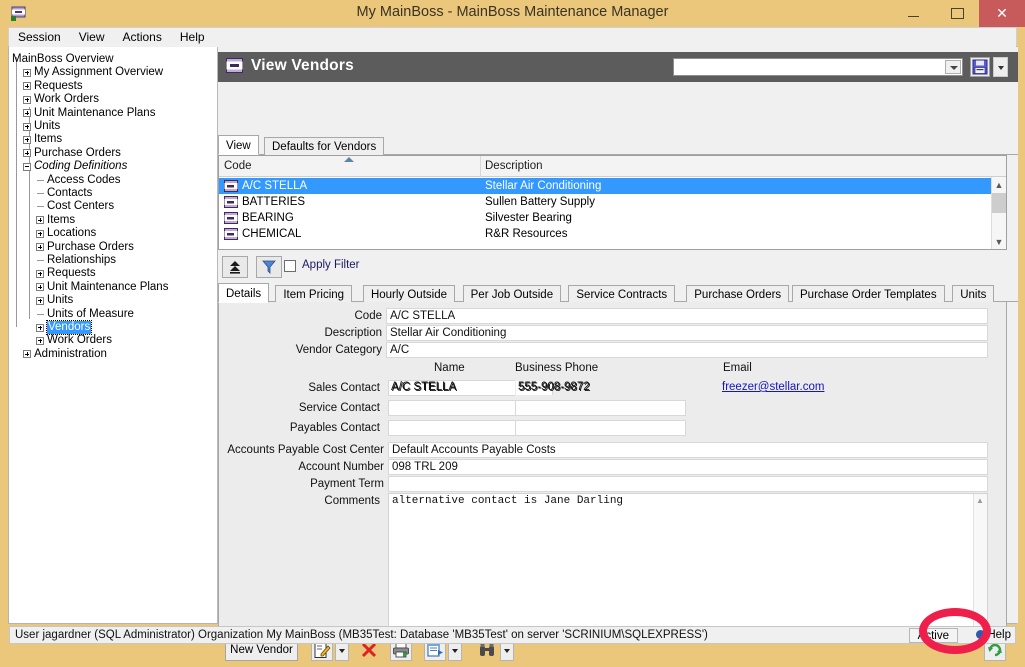 The width and height of the screenshot is (1025, 667). I want to click on close-button: ✕, so click(1002, 13).